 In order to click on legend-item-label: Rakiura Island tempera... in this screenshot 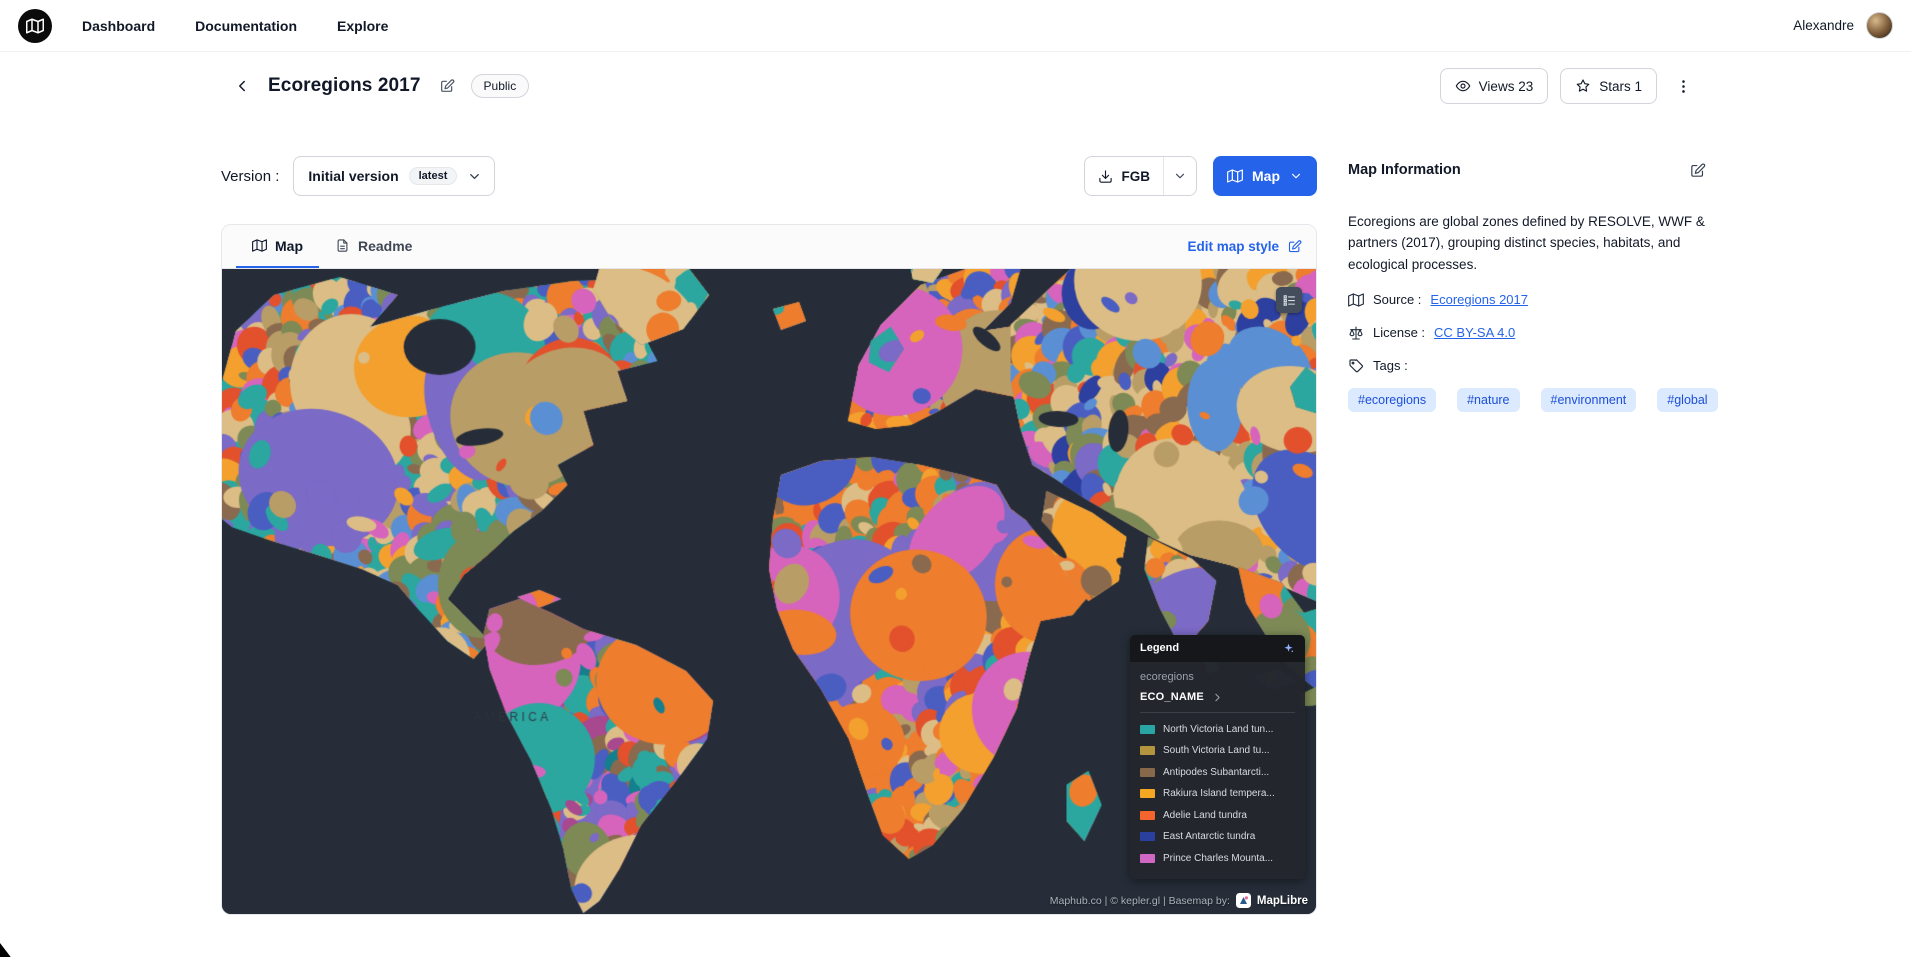, I will do `click(1219, 794)`.